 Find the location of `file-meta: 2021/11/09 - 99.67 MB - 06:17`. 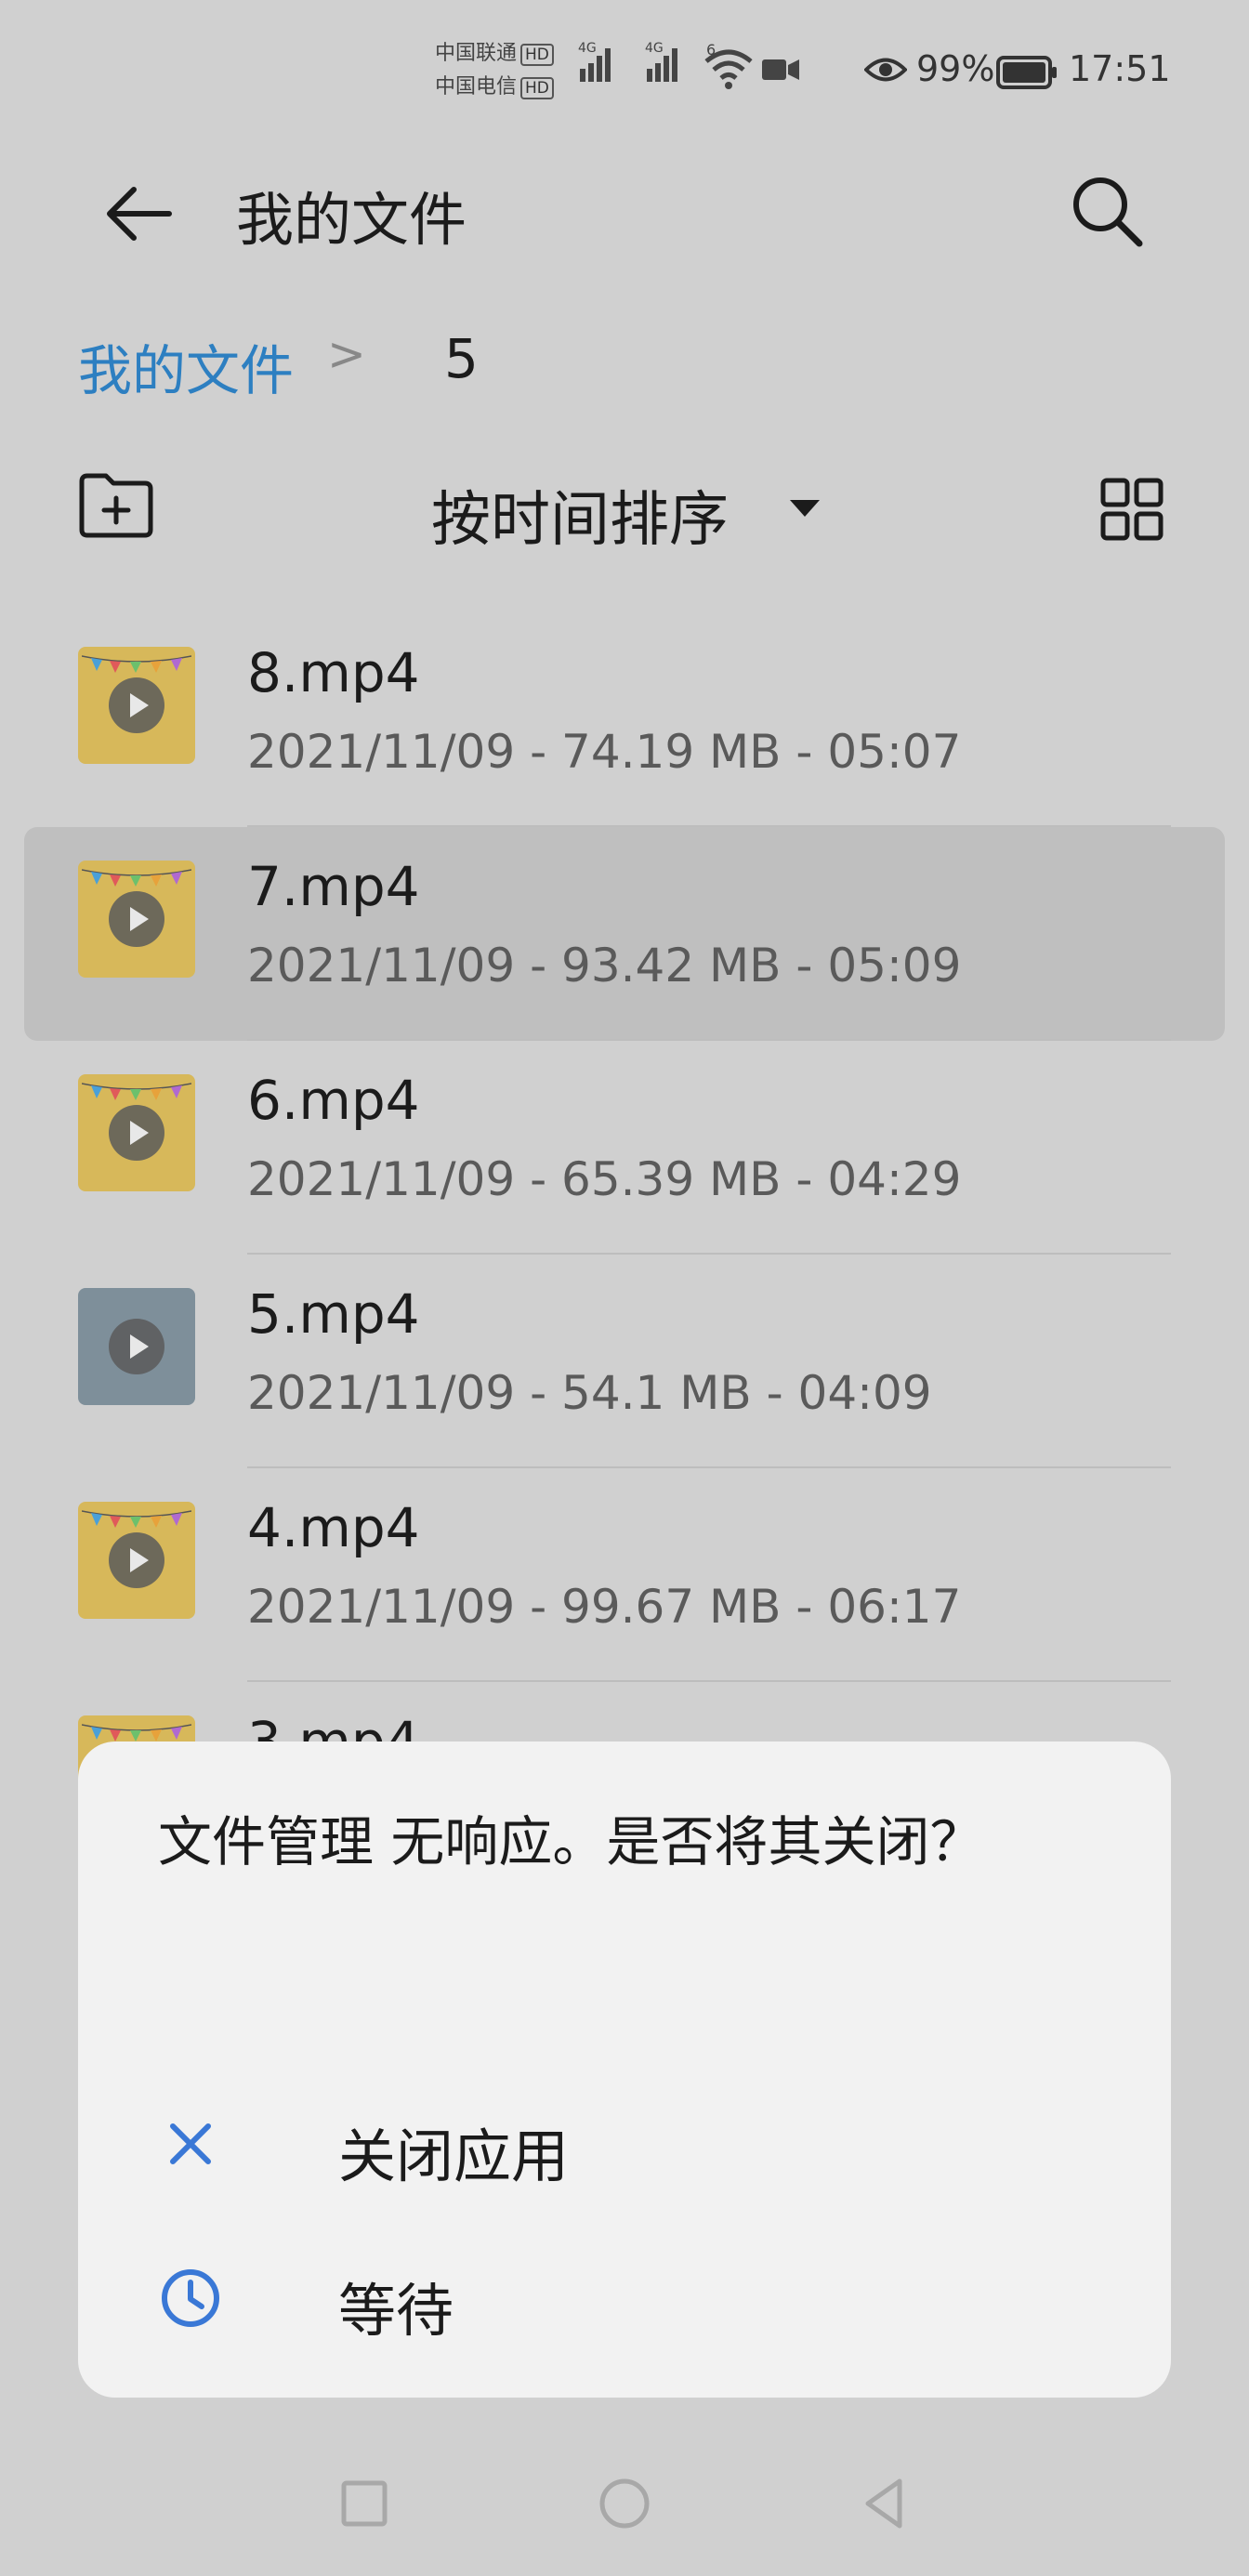

file-meta: 2021/11/09 - 99.67 MB - 06:17 is located at coordinates (604, 1607).